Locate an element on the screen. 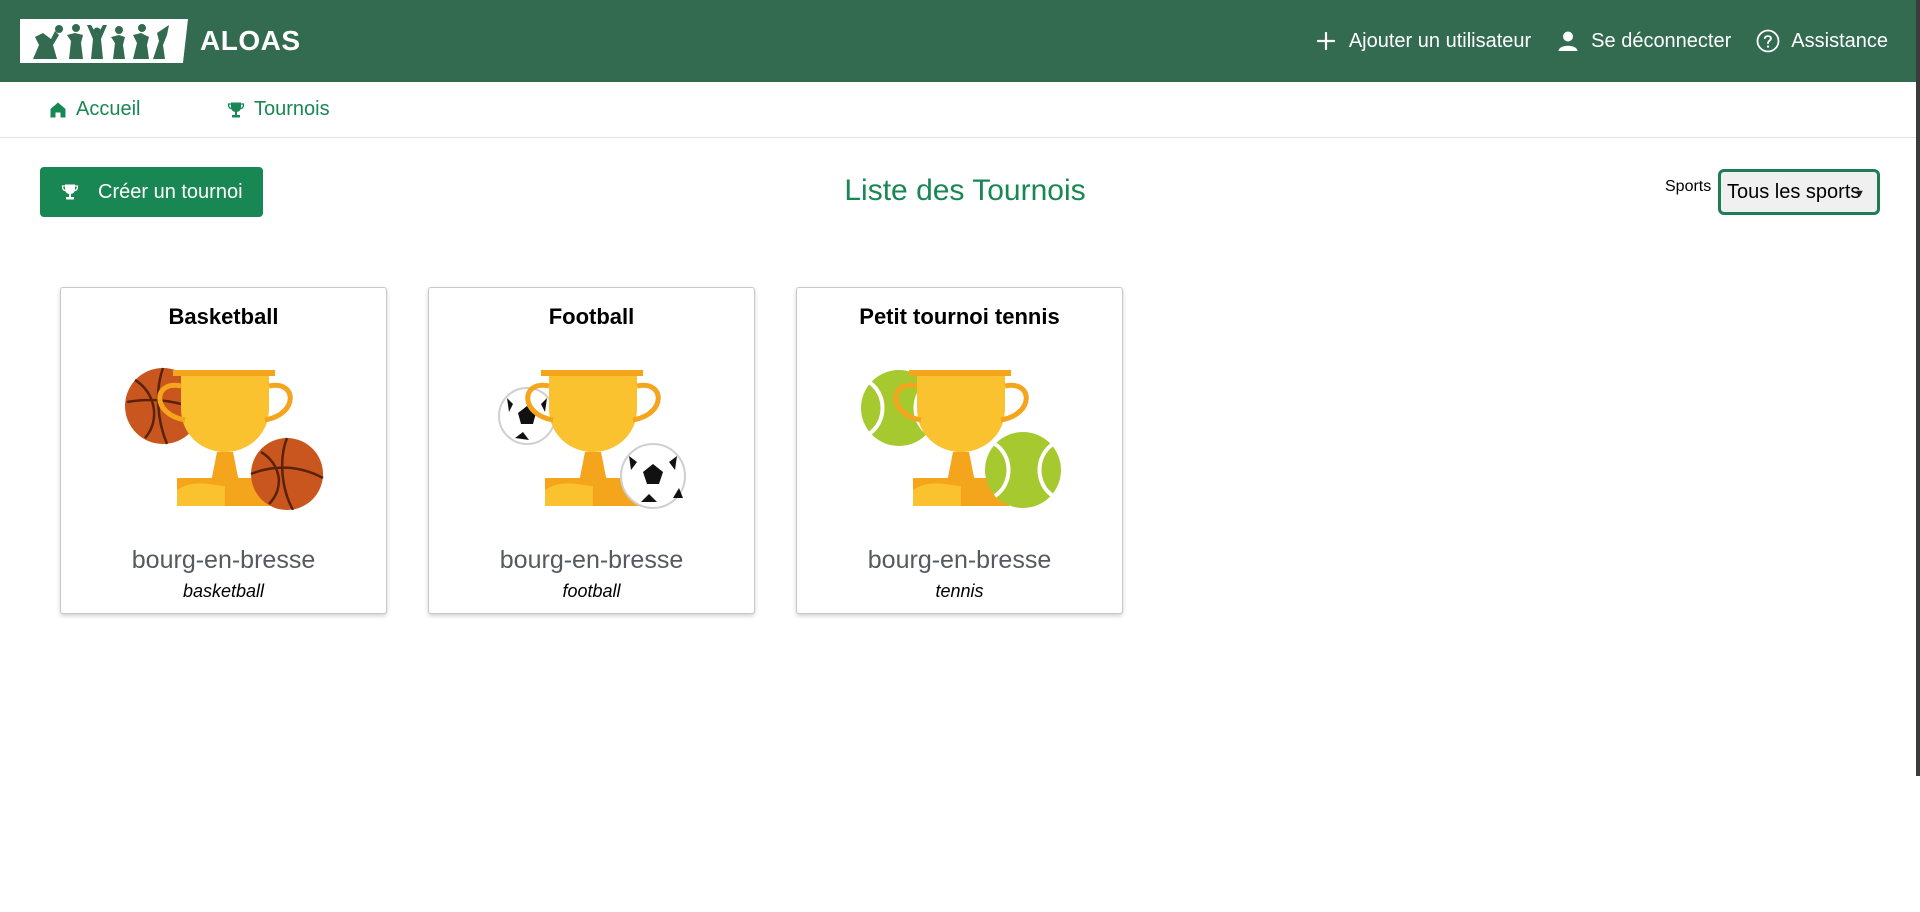 The width and height of the screenshot is (1920, 912). tournament-name: Basketball is located at coordinates (223, 316).